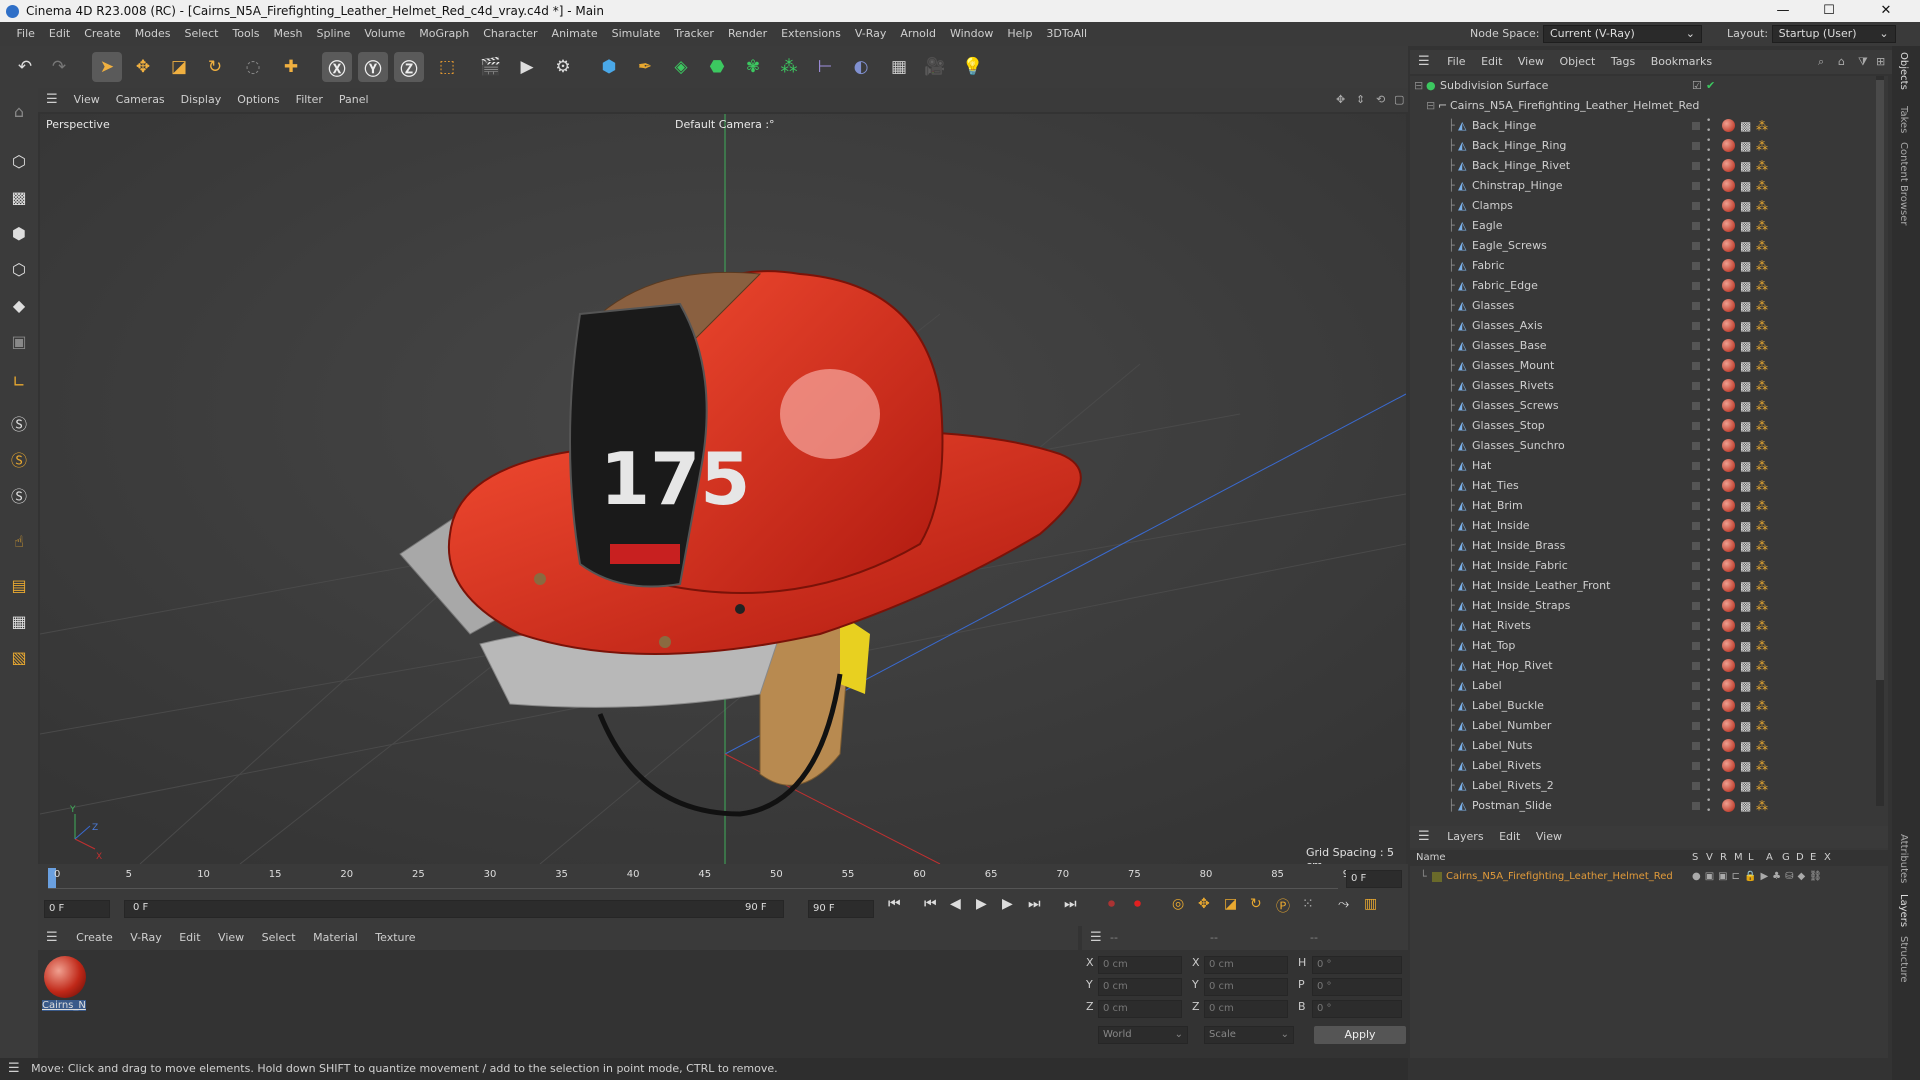 This screenshot has height=1080, width=1920. What do you see at coordinates (1140, 1009) in the screenshot?
I see `position-z-field: 0 cm` at bounding box center [1140, 1009].